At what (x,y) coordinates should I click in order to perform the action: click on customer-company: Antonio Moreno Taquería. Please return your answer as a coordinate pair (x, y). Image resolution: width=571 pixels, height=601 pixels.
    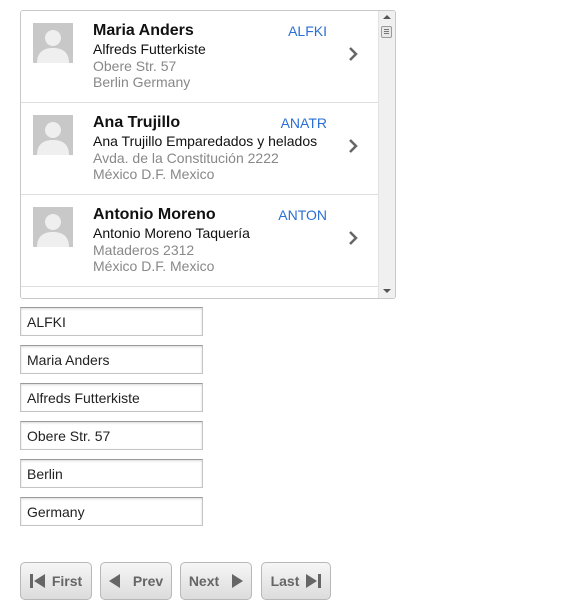
    Looking at the image, I should click on (171, 233).